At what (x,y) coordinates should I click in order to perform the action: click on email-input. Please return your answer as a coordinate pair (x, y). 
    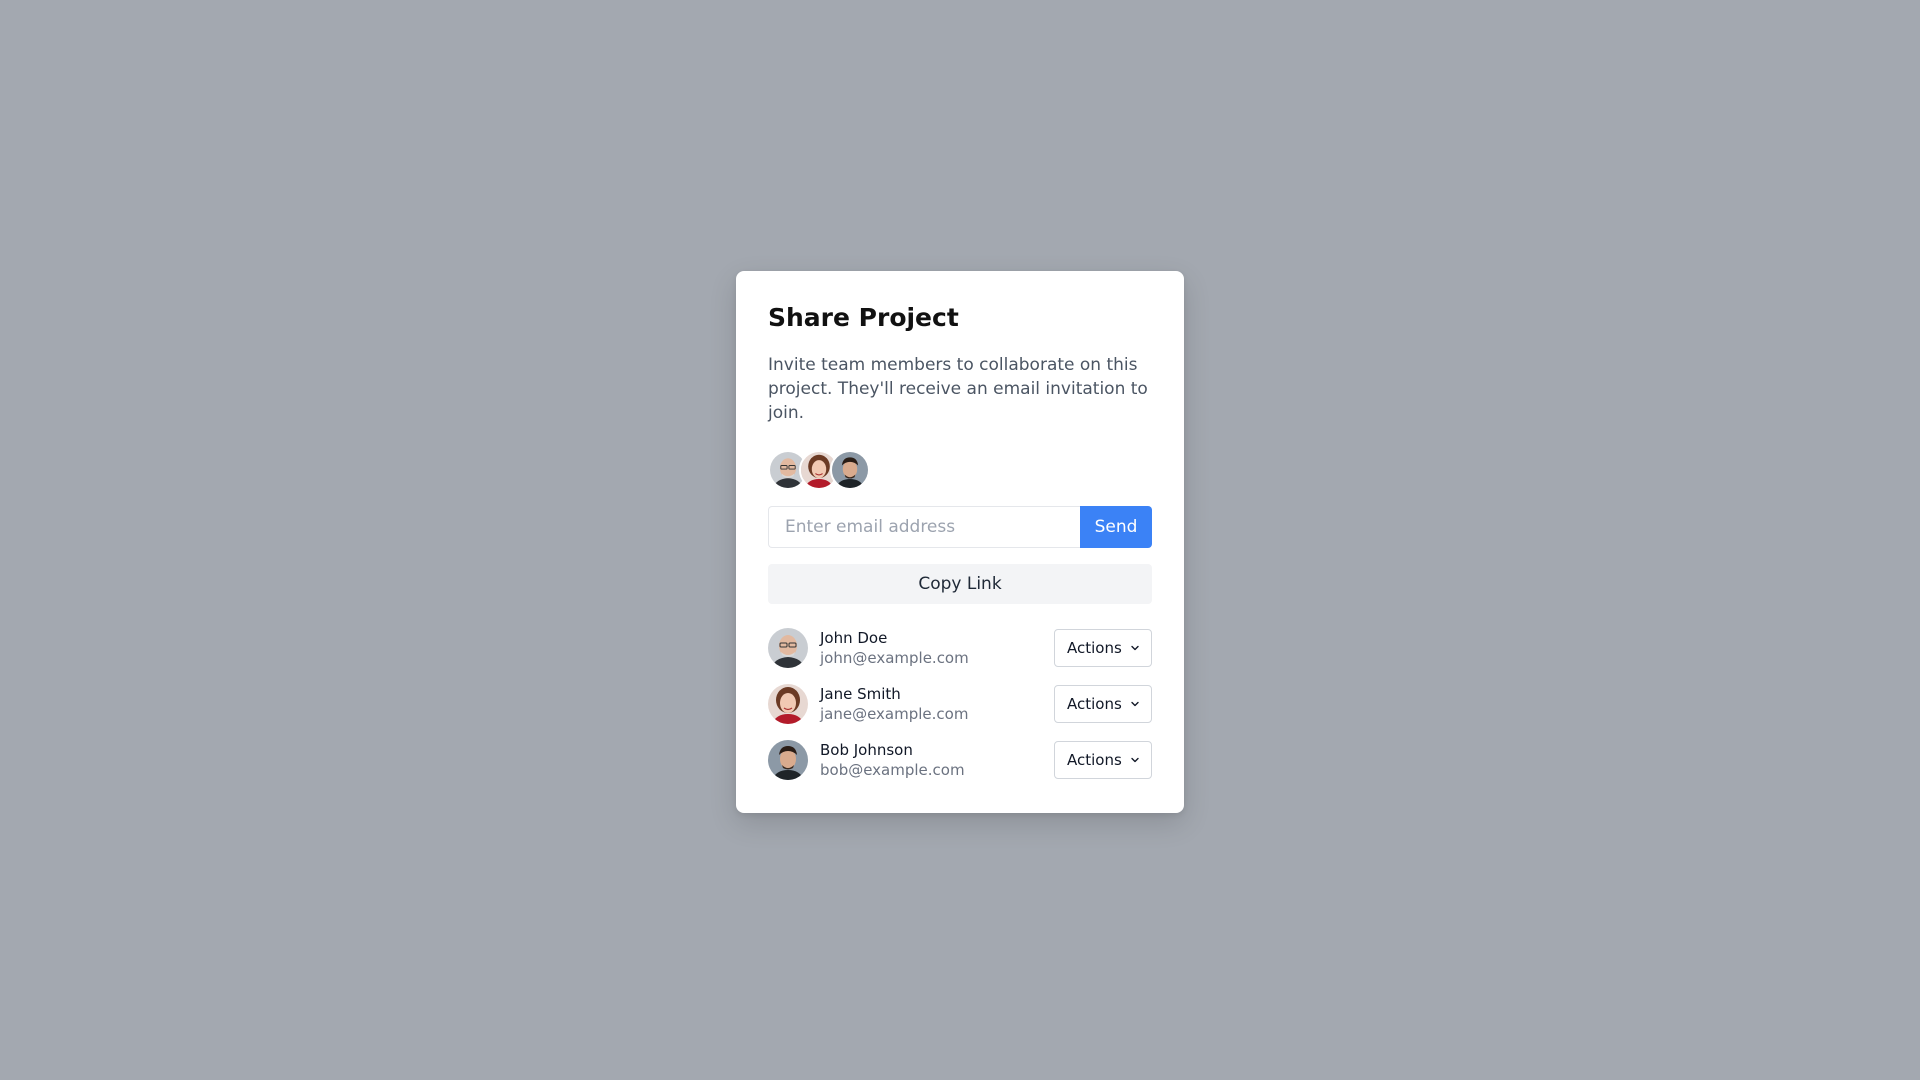
    Looking at the image, I should click on (924, 527).